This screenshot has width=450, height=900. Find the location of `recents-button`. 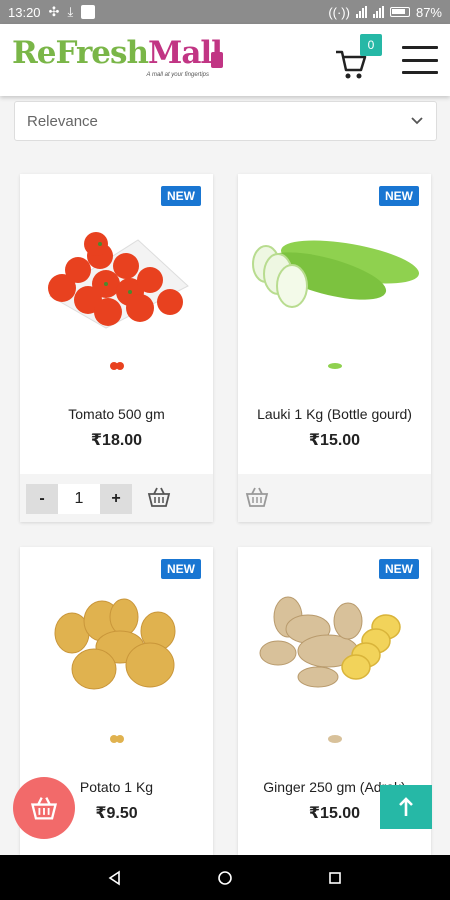

recents-button is located at coordinates (335, 878).